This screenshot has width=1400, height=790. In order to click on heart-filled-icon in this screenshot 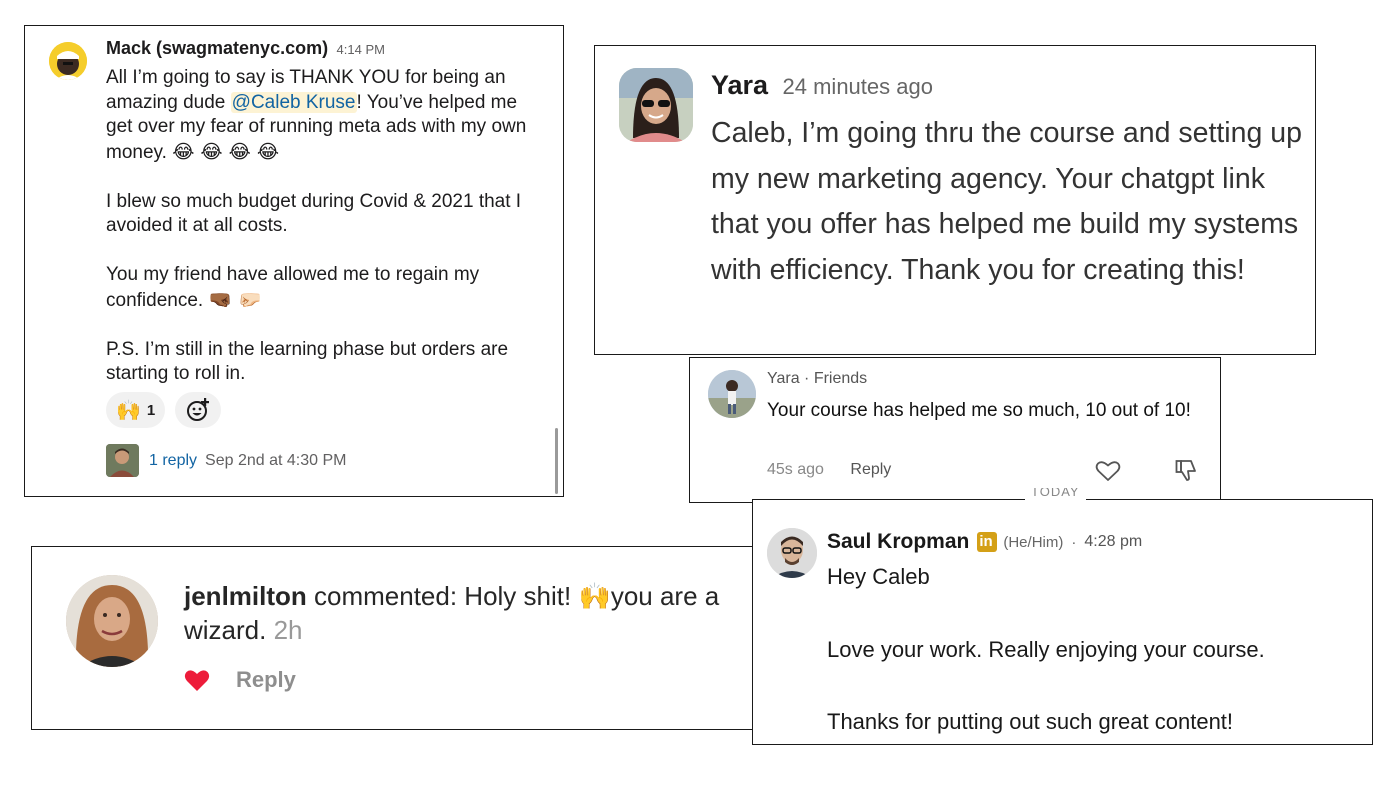, I will do `click(197, 680)`.